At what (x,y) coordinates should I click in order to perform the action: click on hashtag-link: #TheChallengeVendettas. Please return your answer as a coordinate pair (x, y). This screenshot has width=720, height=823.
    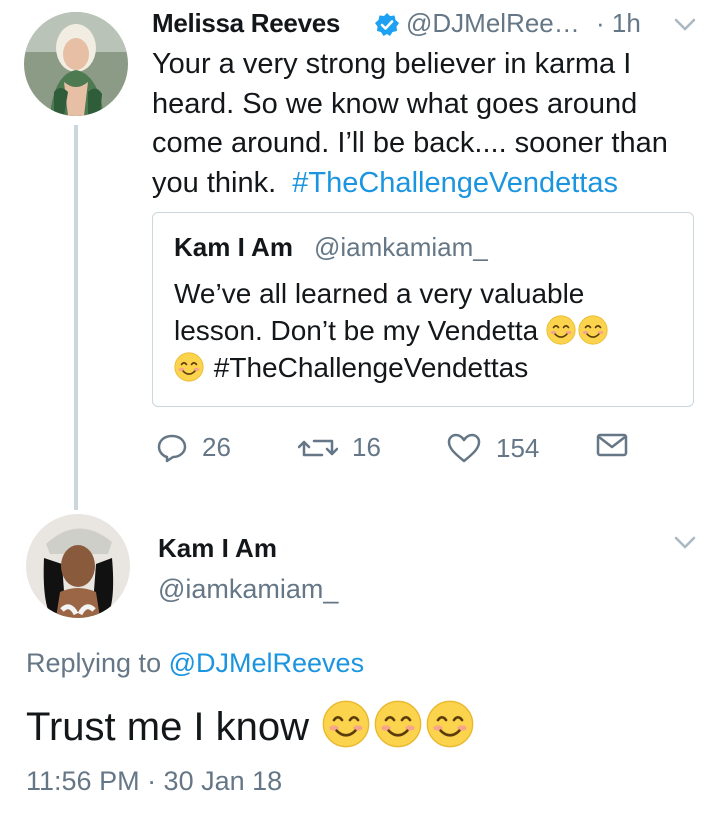
    Looking at the image, I should click on (455, 183).